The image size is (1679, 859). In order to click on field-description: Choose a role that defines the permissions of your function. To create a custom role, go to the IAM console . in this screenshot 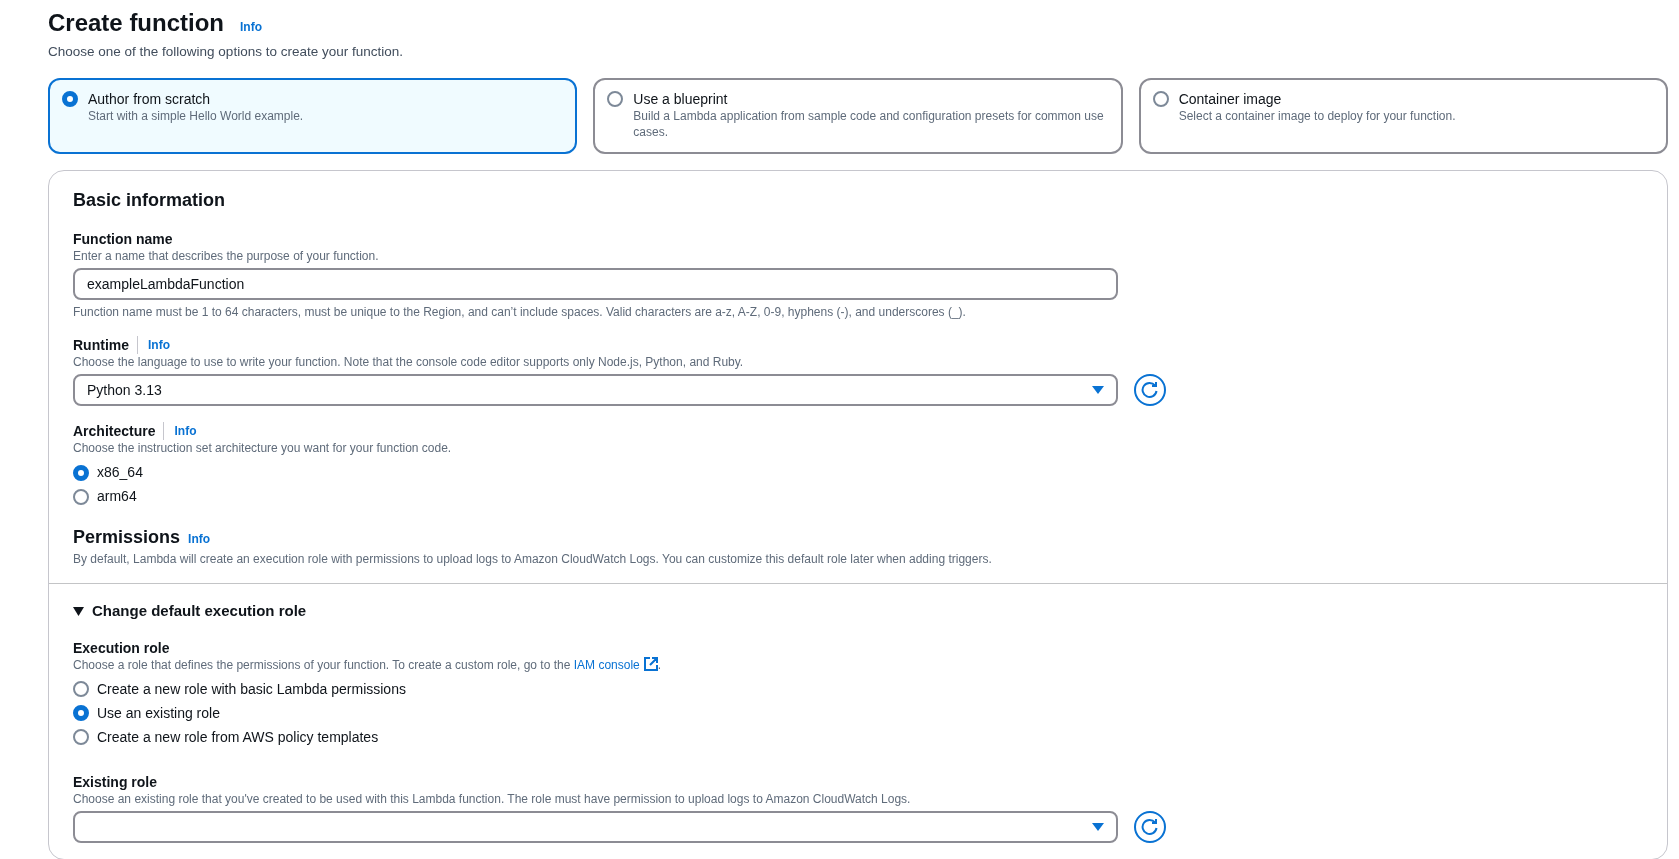, I will do `click(368, 664)`.